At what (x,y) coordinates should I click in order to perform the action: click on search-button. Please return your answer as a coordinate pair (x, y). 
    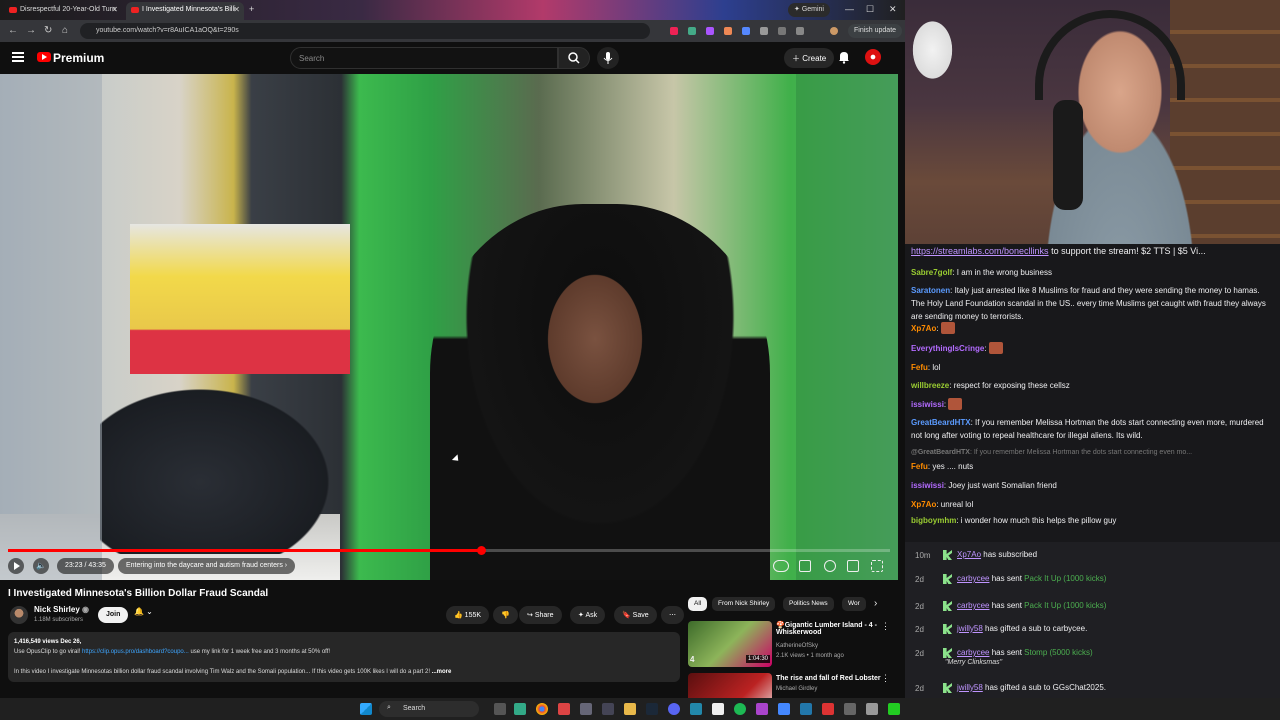
    Looking at the image, I should click on (574, 58).